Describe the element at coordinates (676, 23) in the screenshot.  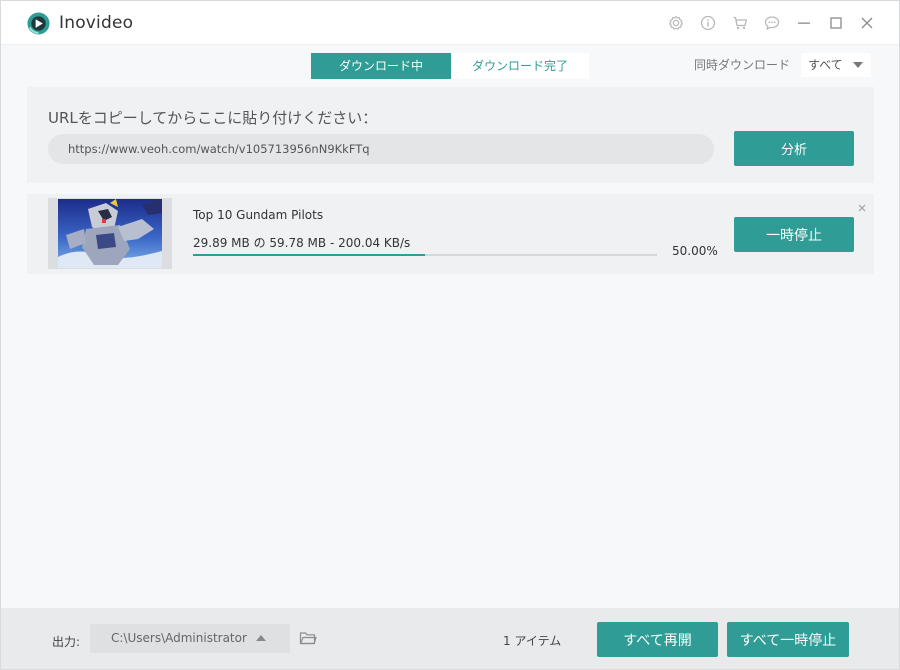
I see `settings-icon` at that location.